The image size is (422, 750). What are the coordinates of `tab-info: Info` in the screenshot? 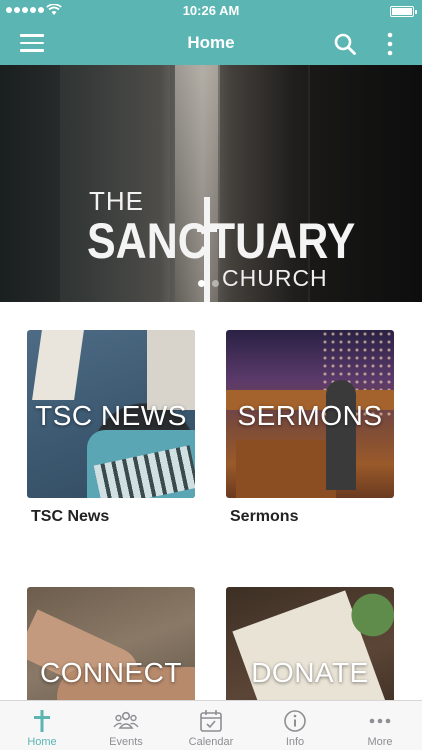 It's located at (295, 725).